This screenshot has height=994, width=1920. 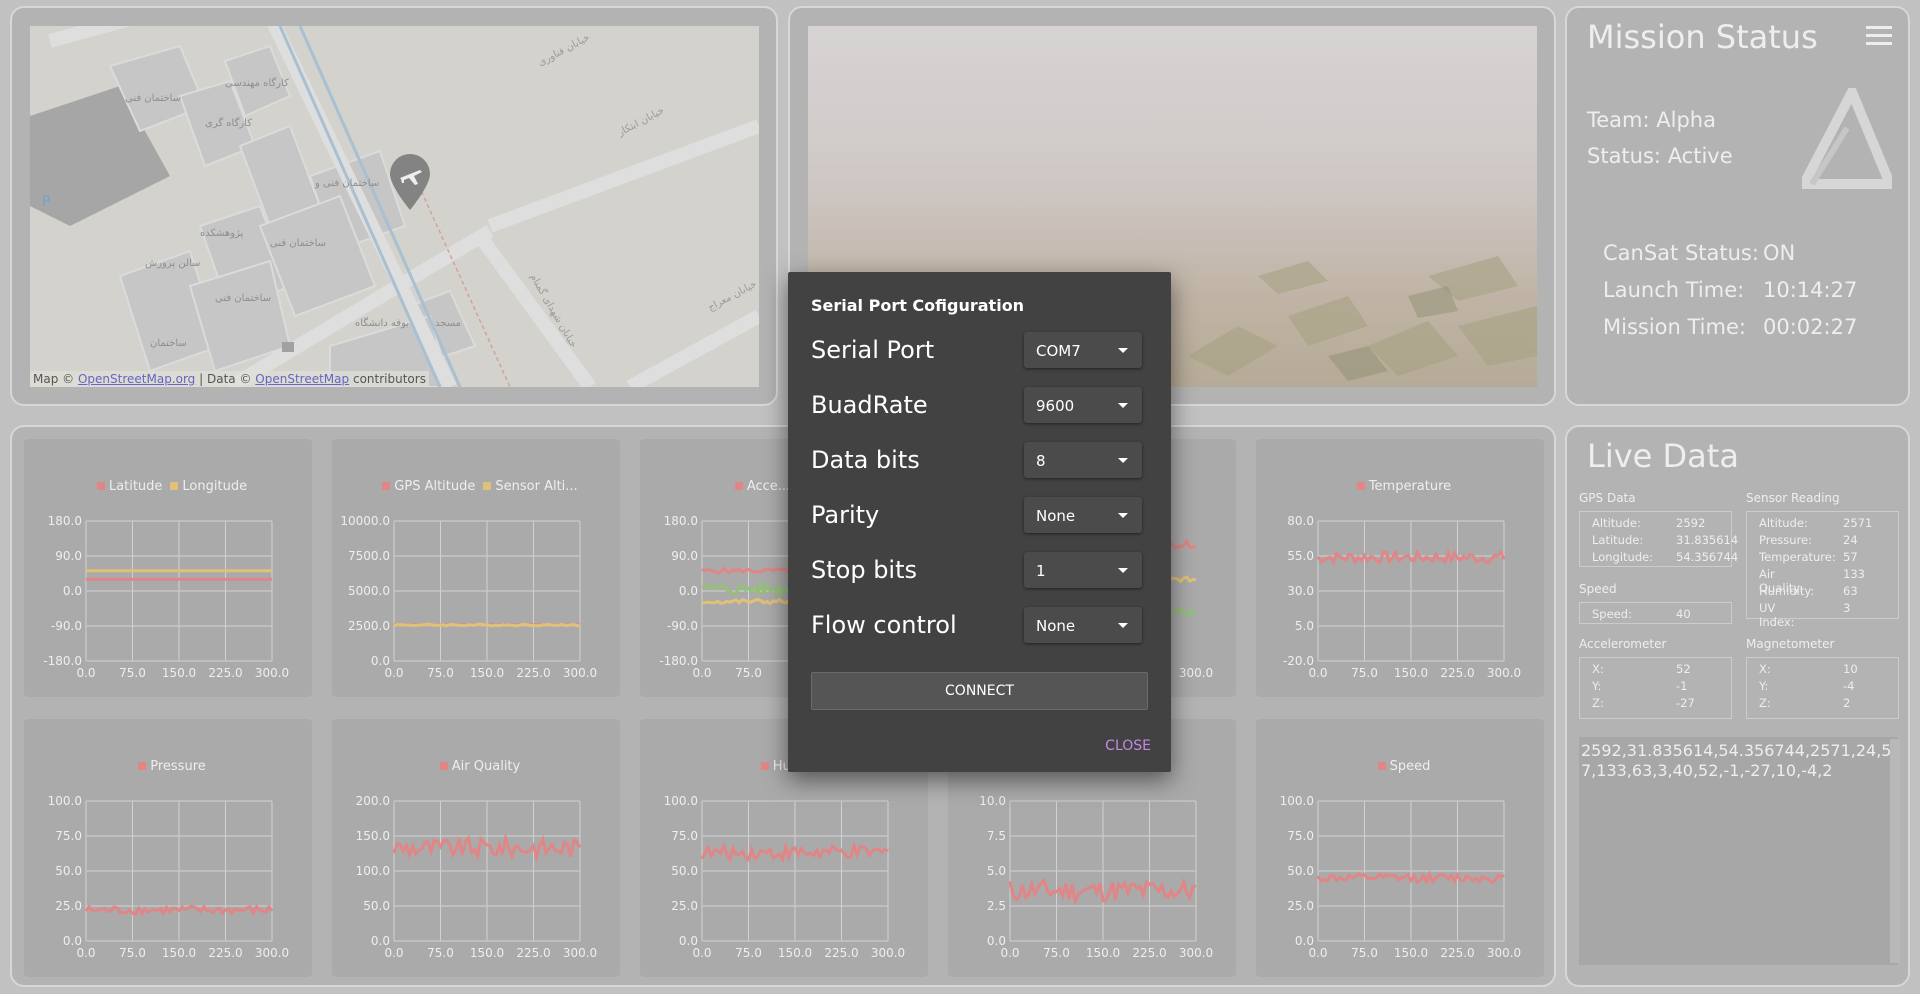 What do you see at coordinates (1056, 516) in the screenshot?
I see `parity-value: None` at bounding box center [1056, 516].